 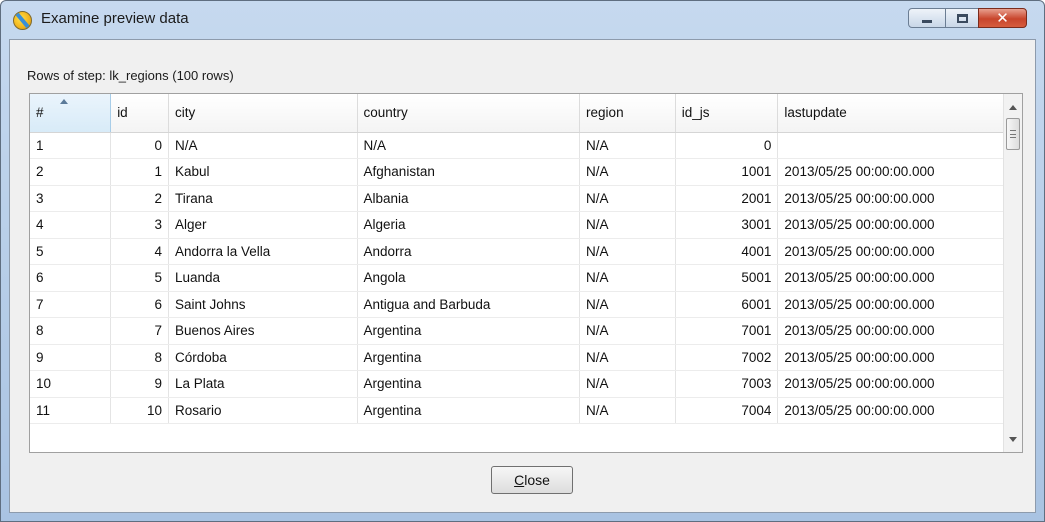 What do you see at coordinates (263, 331) in the screenshot?
I see `cell-city: Buenos Aires` at bounding box center [263, 331].